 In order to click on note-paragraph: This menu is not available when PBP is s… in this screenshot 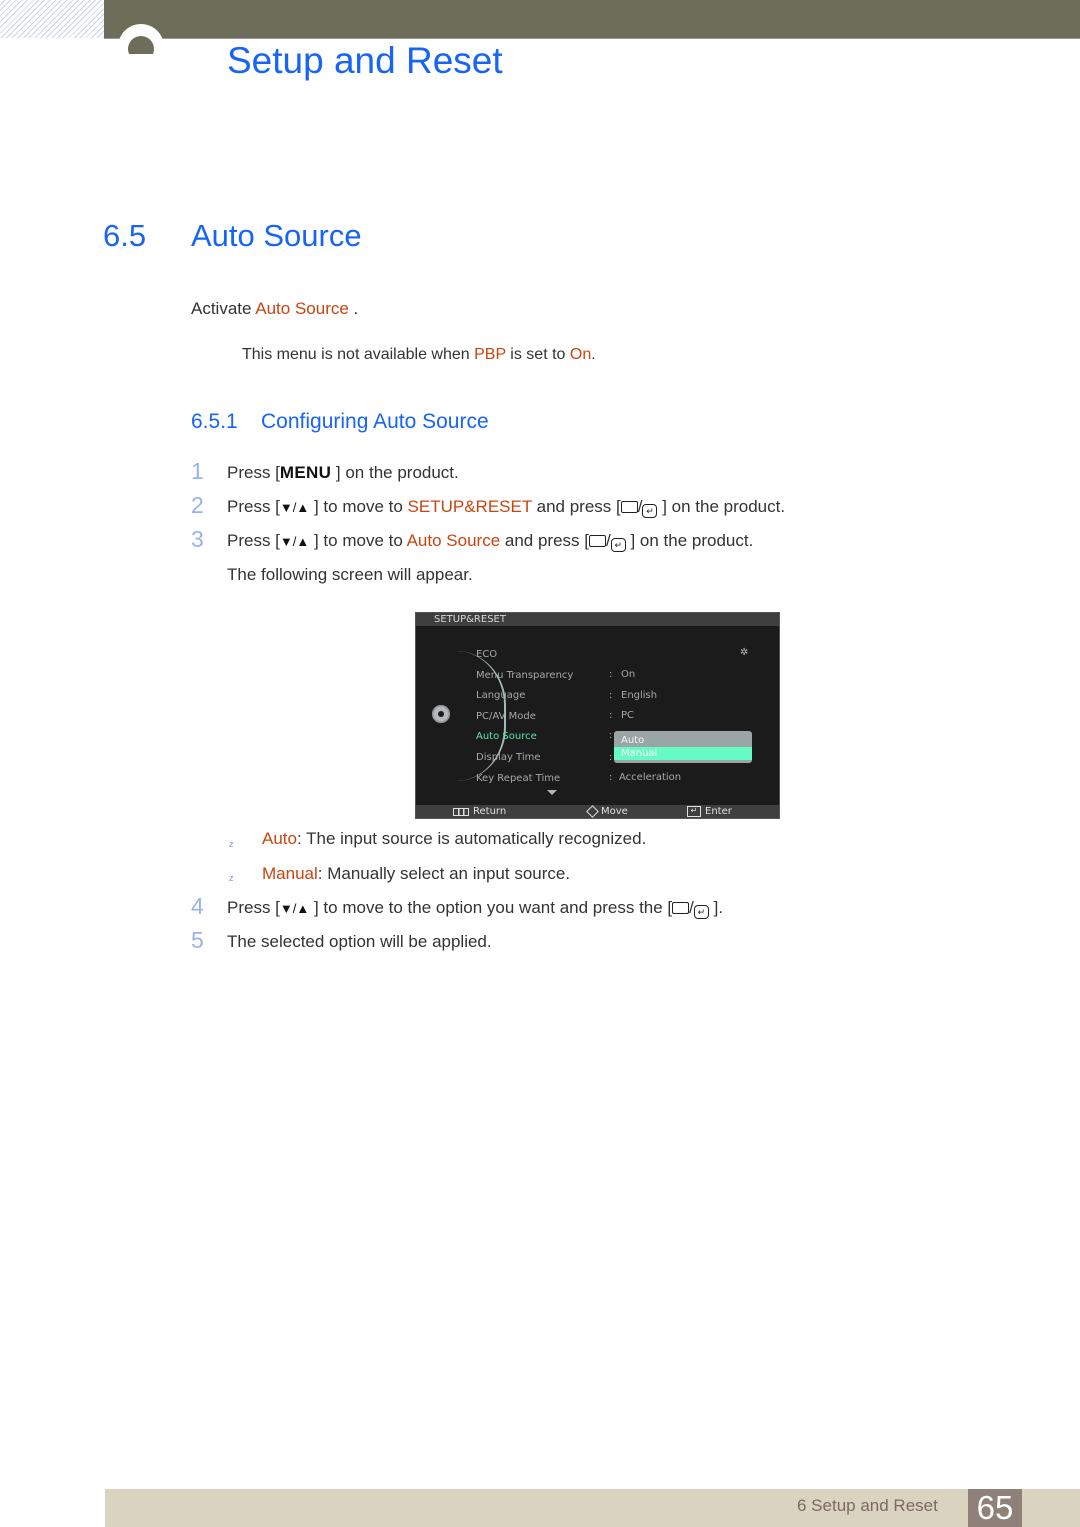, I will do `click(419, 355)`.